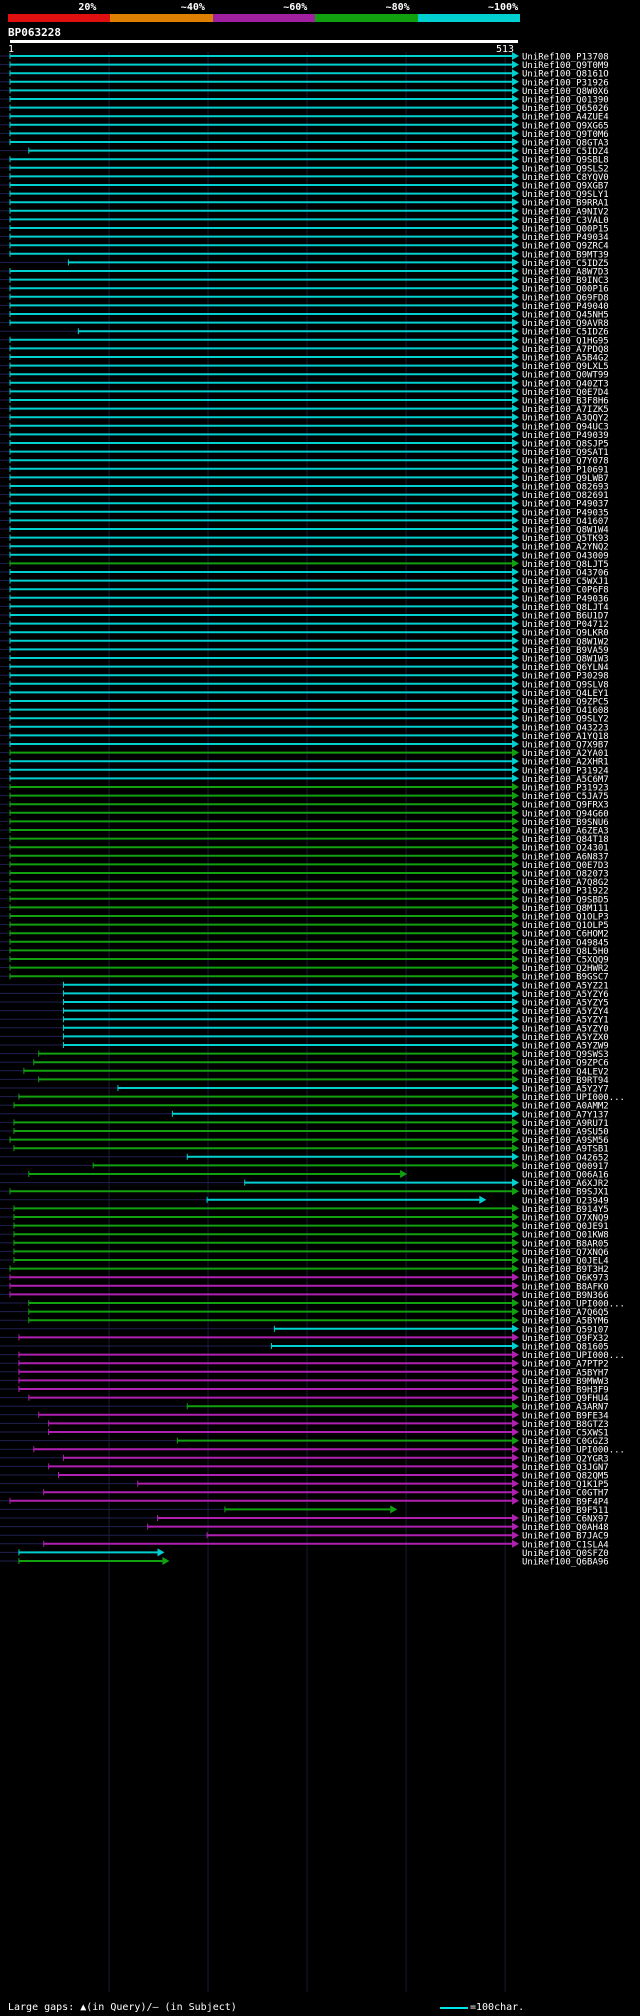 This screenshot has width=640, height=2016. I want to click on legend-label: ~40%, so click(192, 7).